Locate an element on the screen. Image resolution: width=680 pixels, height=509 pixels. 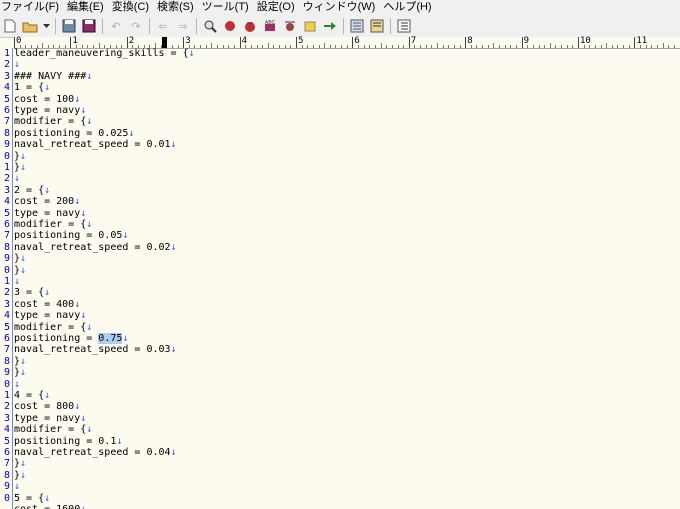
line-number: 4 is located at coordinates (6, 88).